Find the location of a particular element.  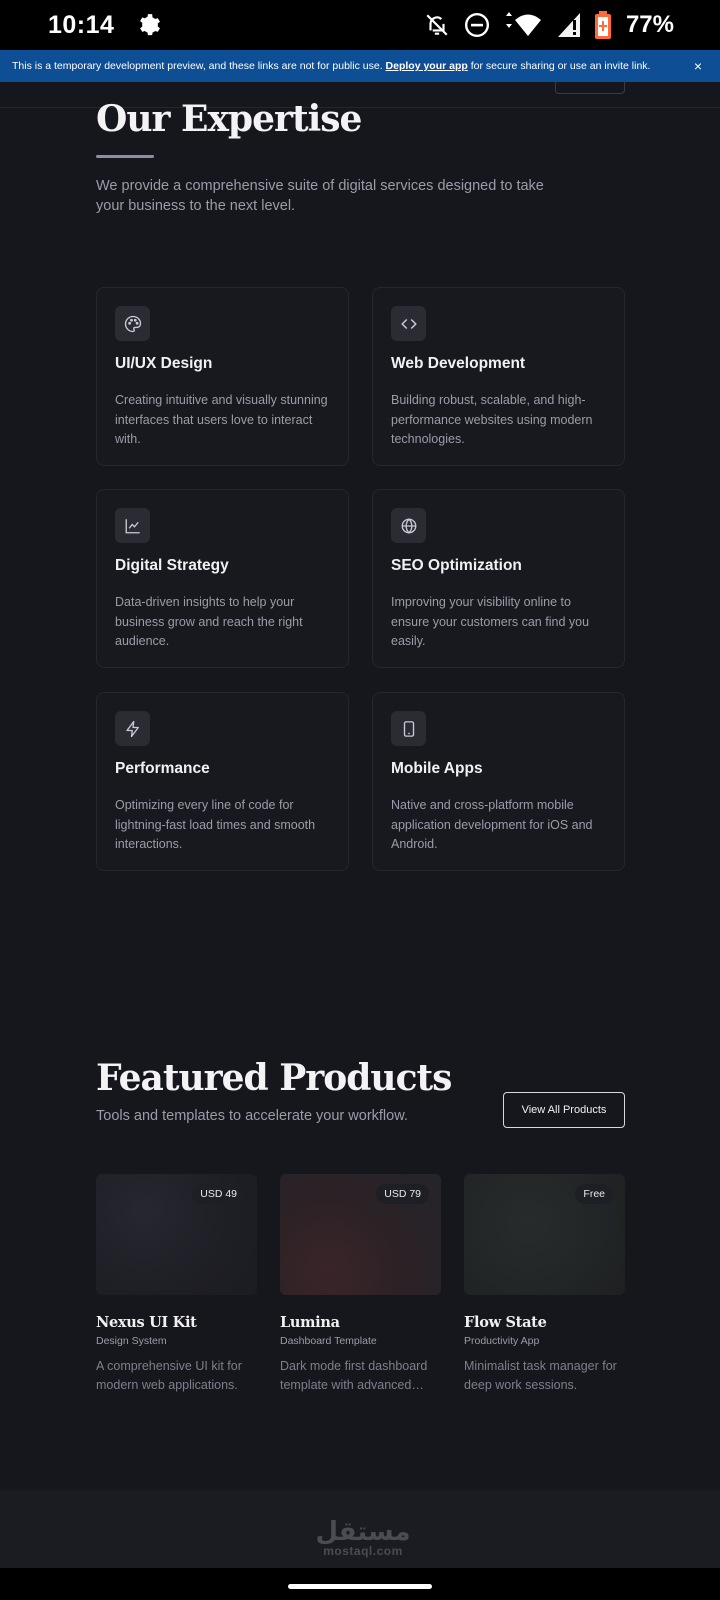

battery-percent: 77% is located at coordinates (649, 24).